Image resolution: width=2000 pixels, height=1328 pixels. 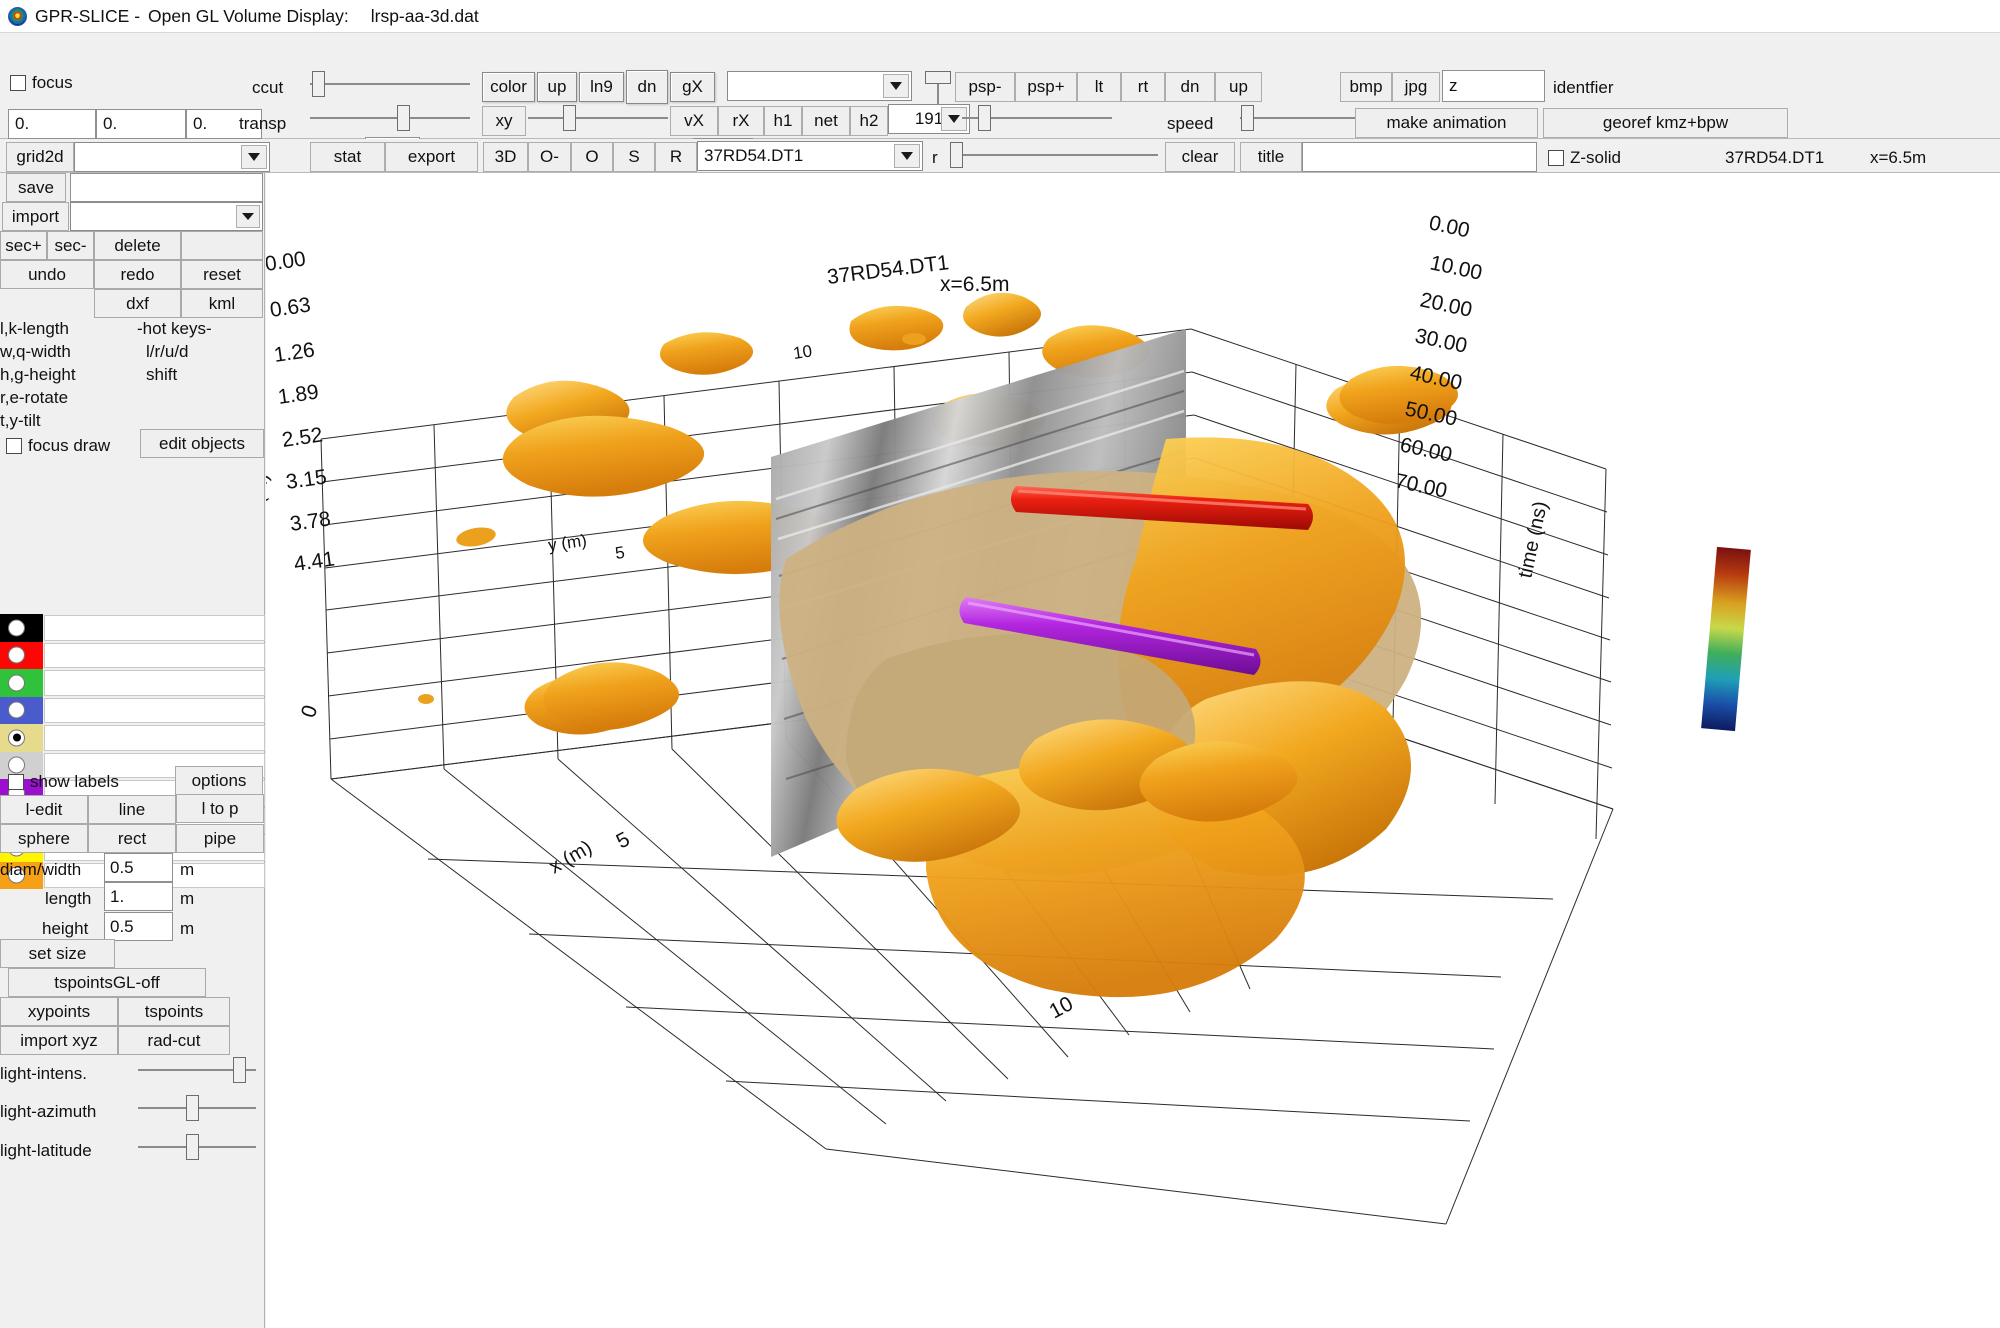 What do you see at coordinates (508, 87) in the screenshot?
I see `color-button: color` at bounding box center [508, 87].